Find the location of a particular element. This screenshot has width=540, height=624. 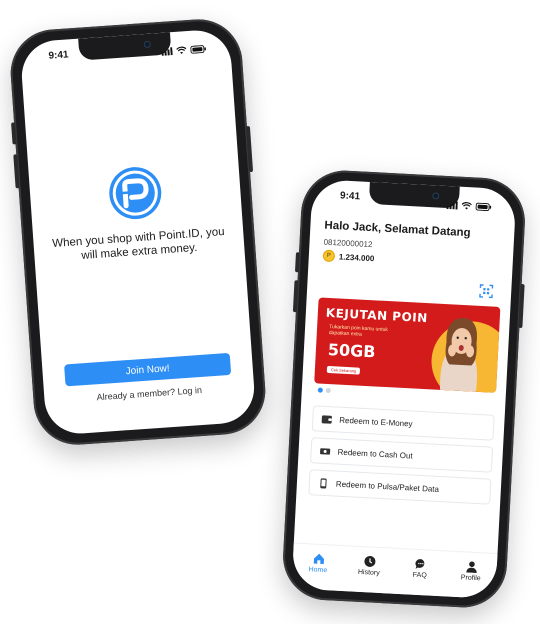

tab-profile: Profile is located at coordinates (471, 571).